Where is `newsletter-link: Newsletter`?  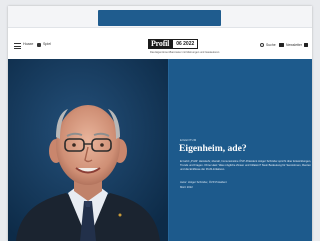
newsletter-link: Newsletter is located at coordinates (294, 45).